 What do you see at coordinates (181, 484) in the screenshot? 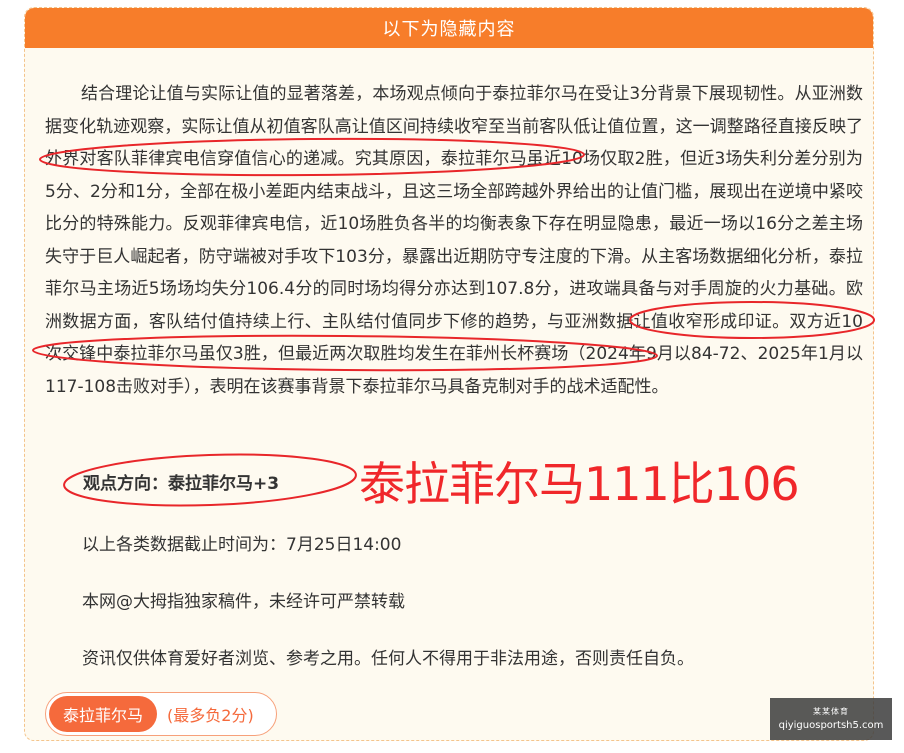
I see `viewpoint-direction: 观点方向：泰拉菲尔马+3` at bounding box center [181, 484].